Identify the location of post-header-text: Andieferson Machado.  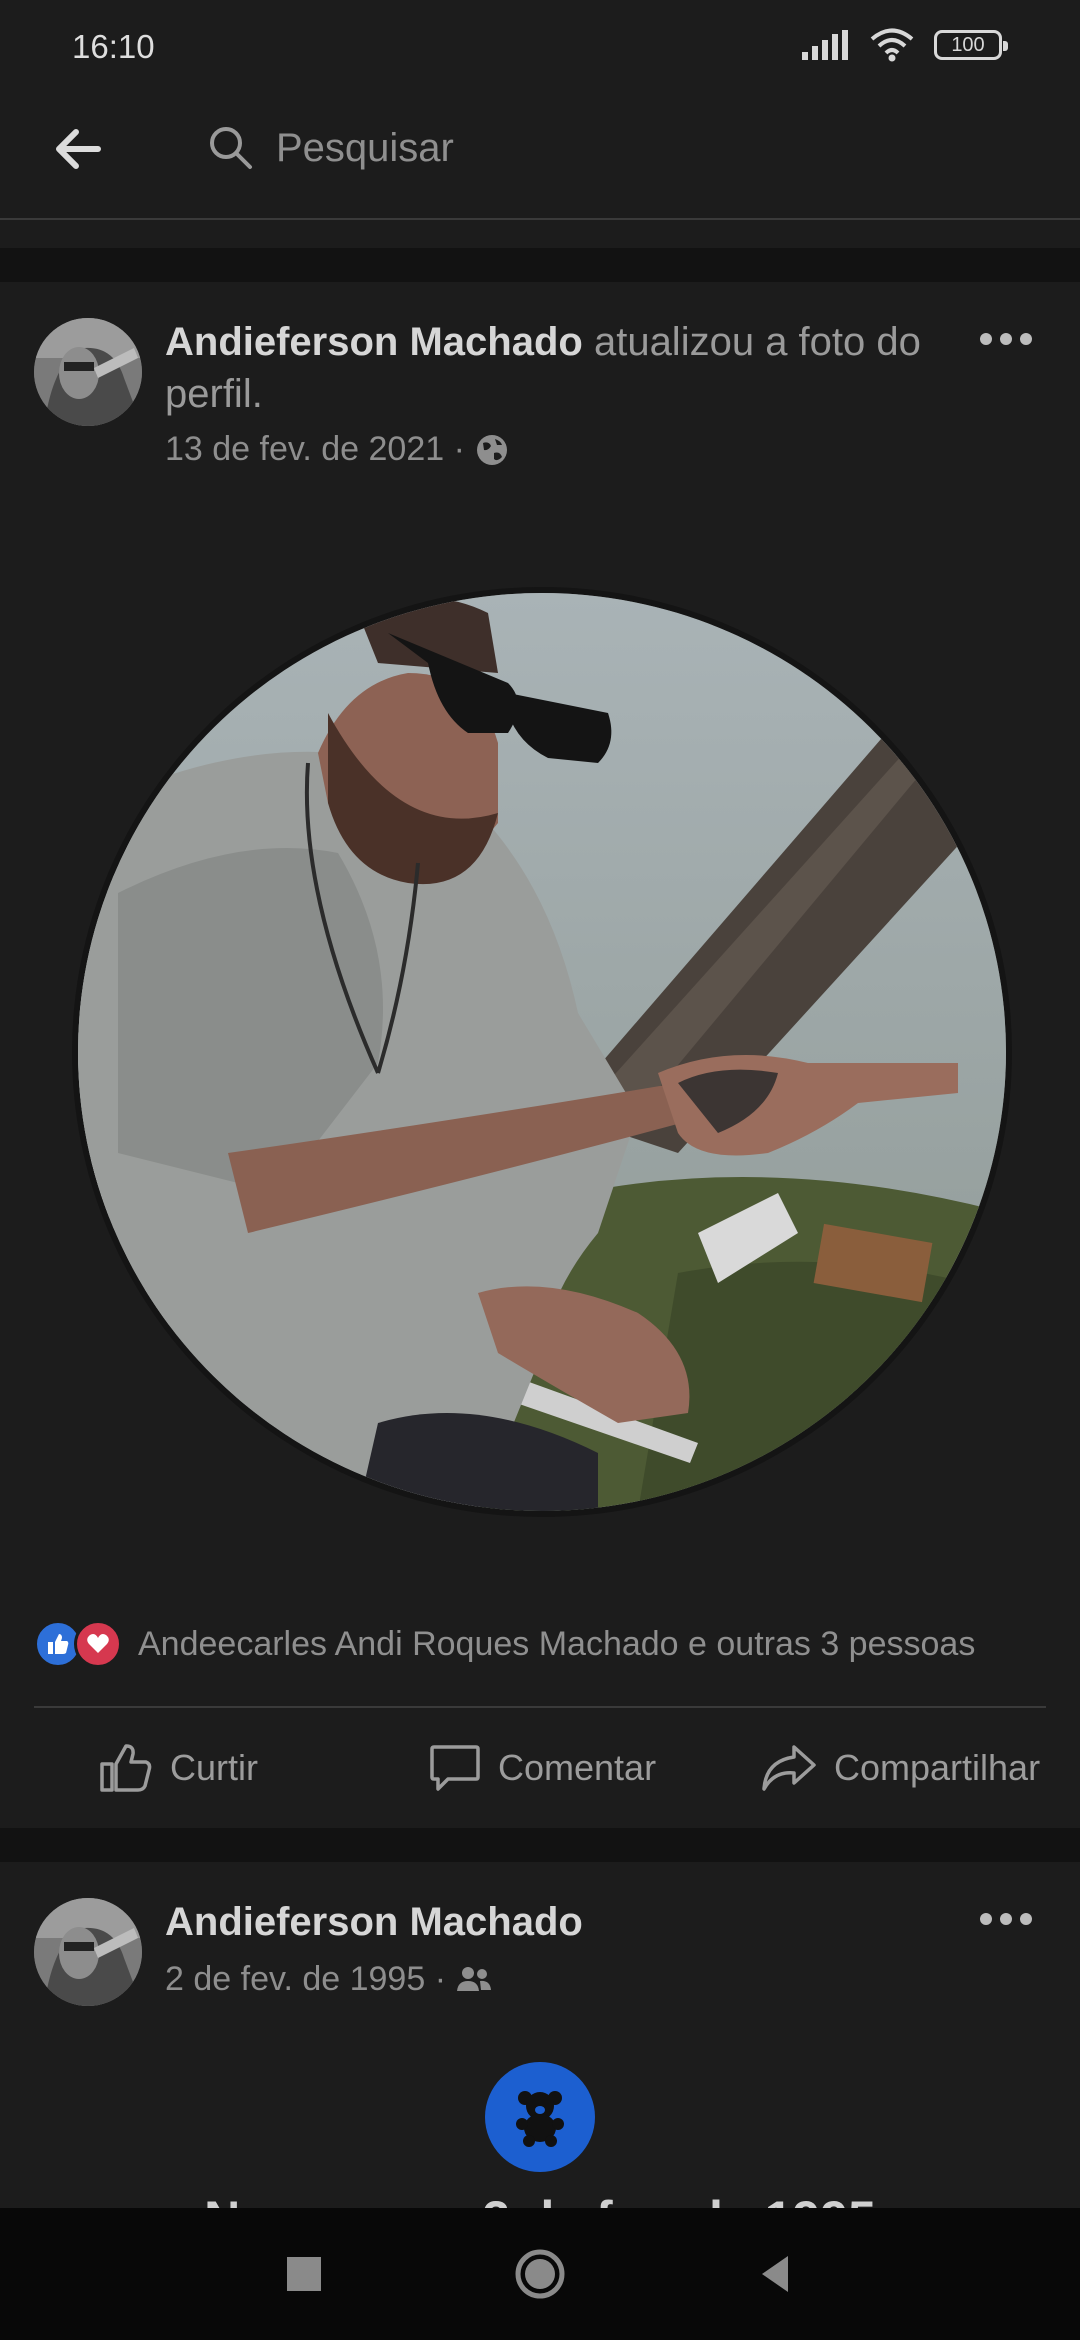
(565, 1922).